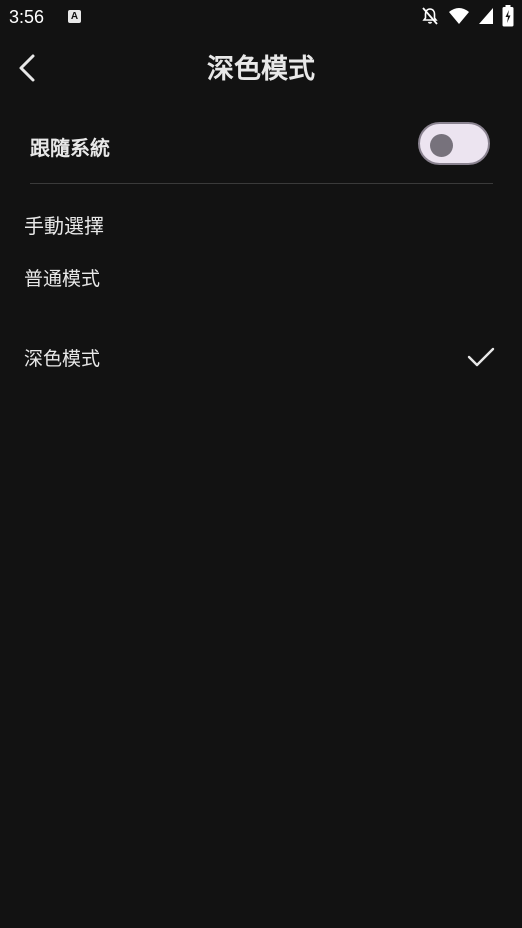 This screenshot has height=928, width=522. What do you see at coordinates (261, 69) in the screenshot?
I see `page-title: 深色模式` at bounding box center [261, 69].